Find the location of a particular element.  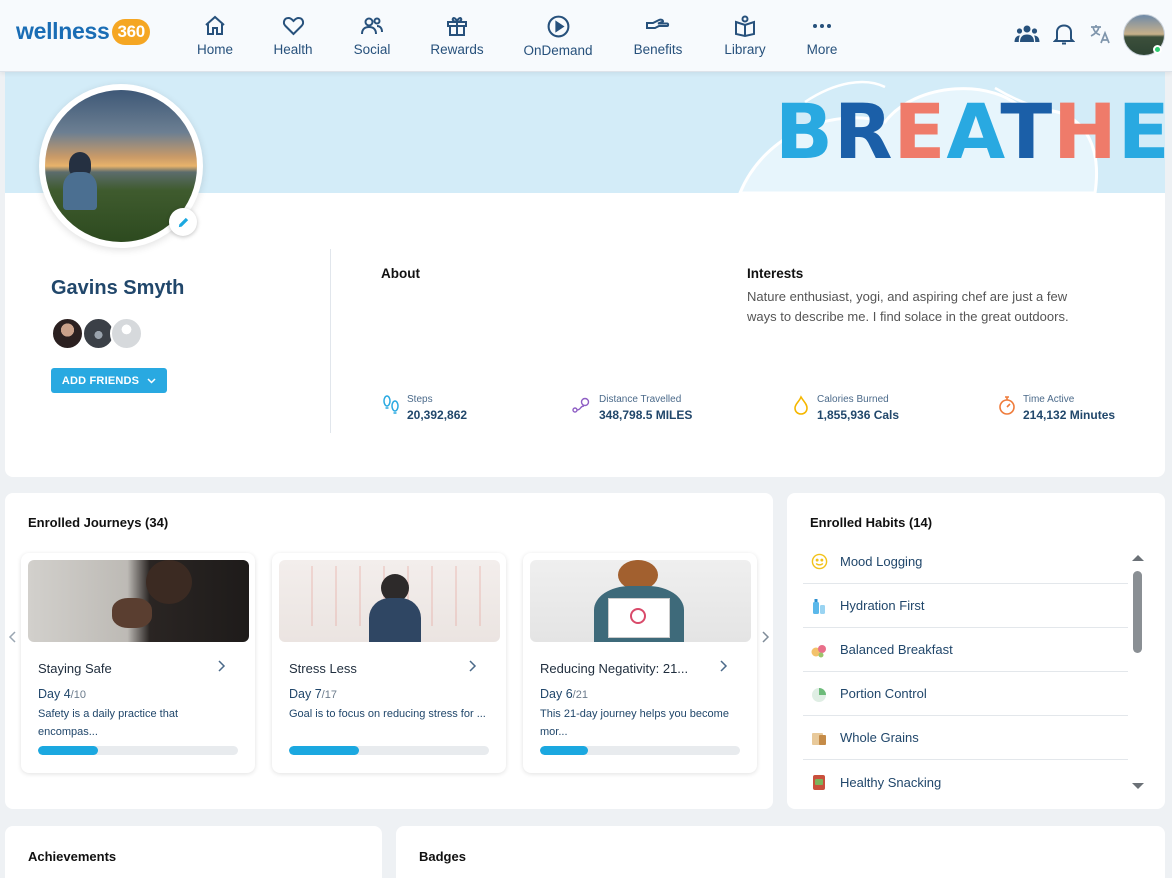

pencil-icon is located at coordinates (183, 222).